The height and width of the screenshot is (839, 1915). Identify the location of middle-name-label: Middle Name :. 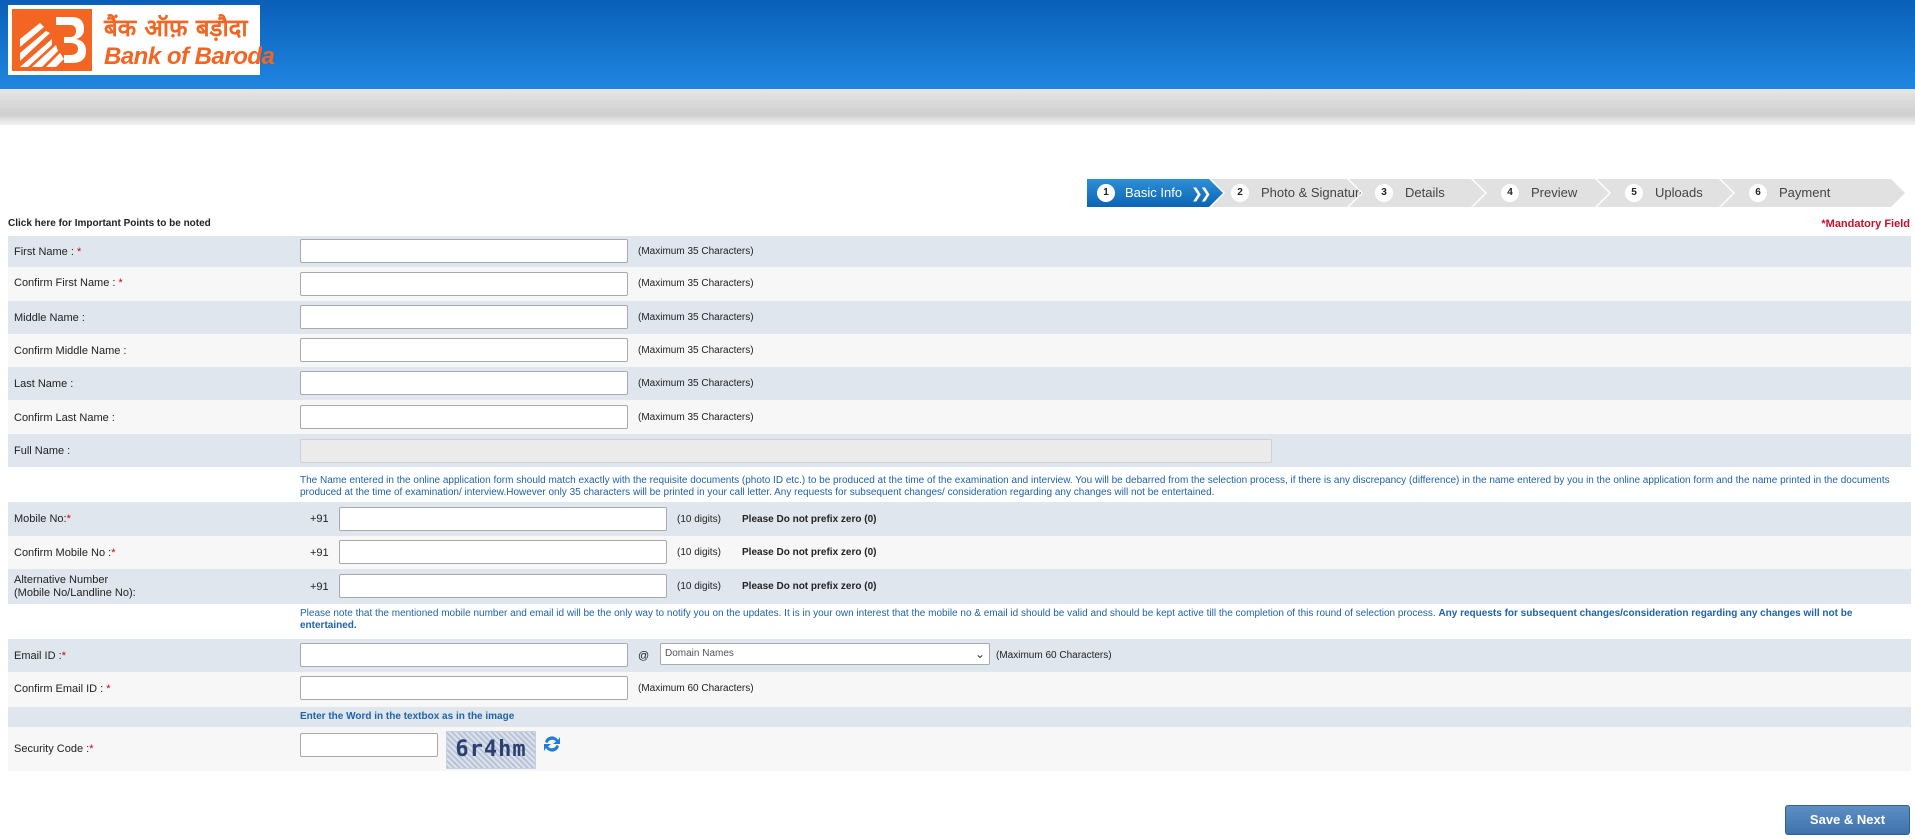
(49, 318).